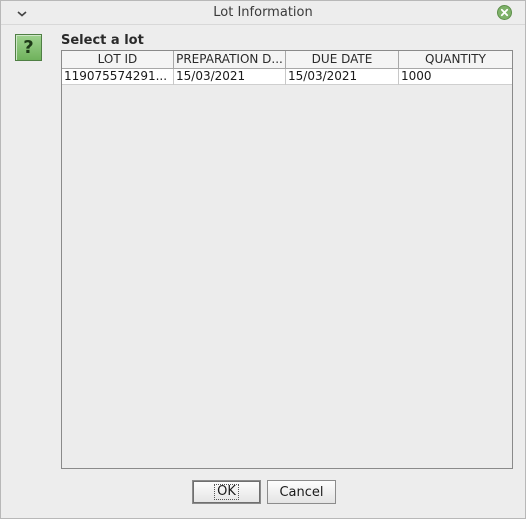 This screenshot has height=519, width=526. What do you see at coordinates (455, 77) in the screenshot?
I see `cell-quantity: 1000` at bounding box center [455, 77].